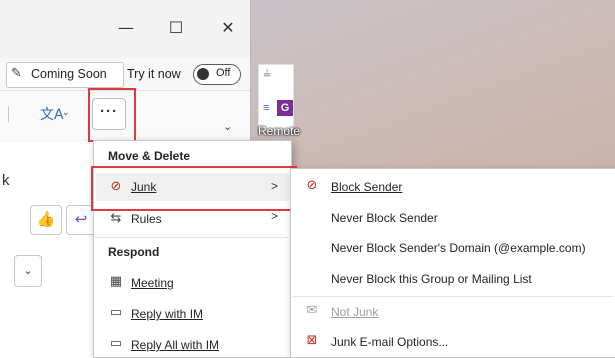 This screenshot has width=615, height=358. I want to click on sparkle-pencil-icon: ✎, so click(16, 73).